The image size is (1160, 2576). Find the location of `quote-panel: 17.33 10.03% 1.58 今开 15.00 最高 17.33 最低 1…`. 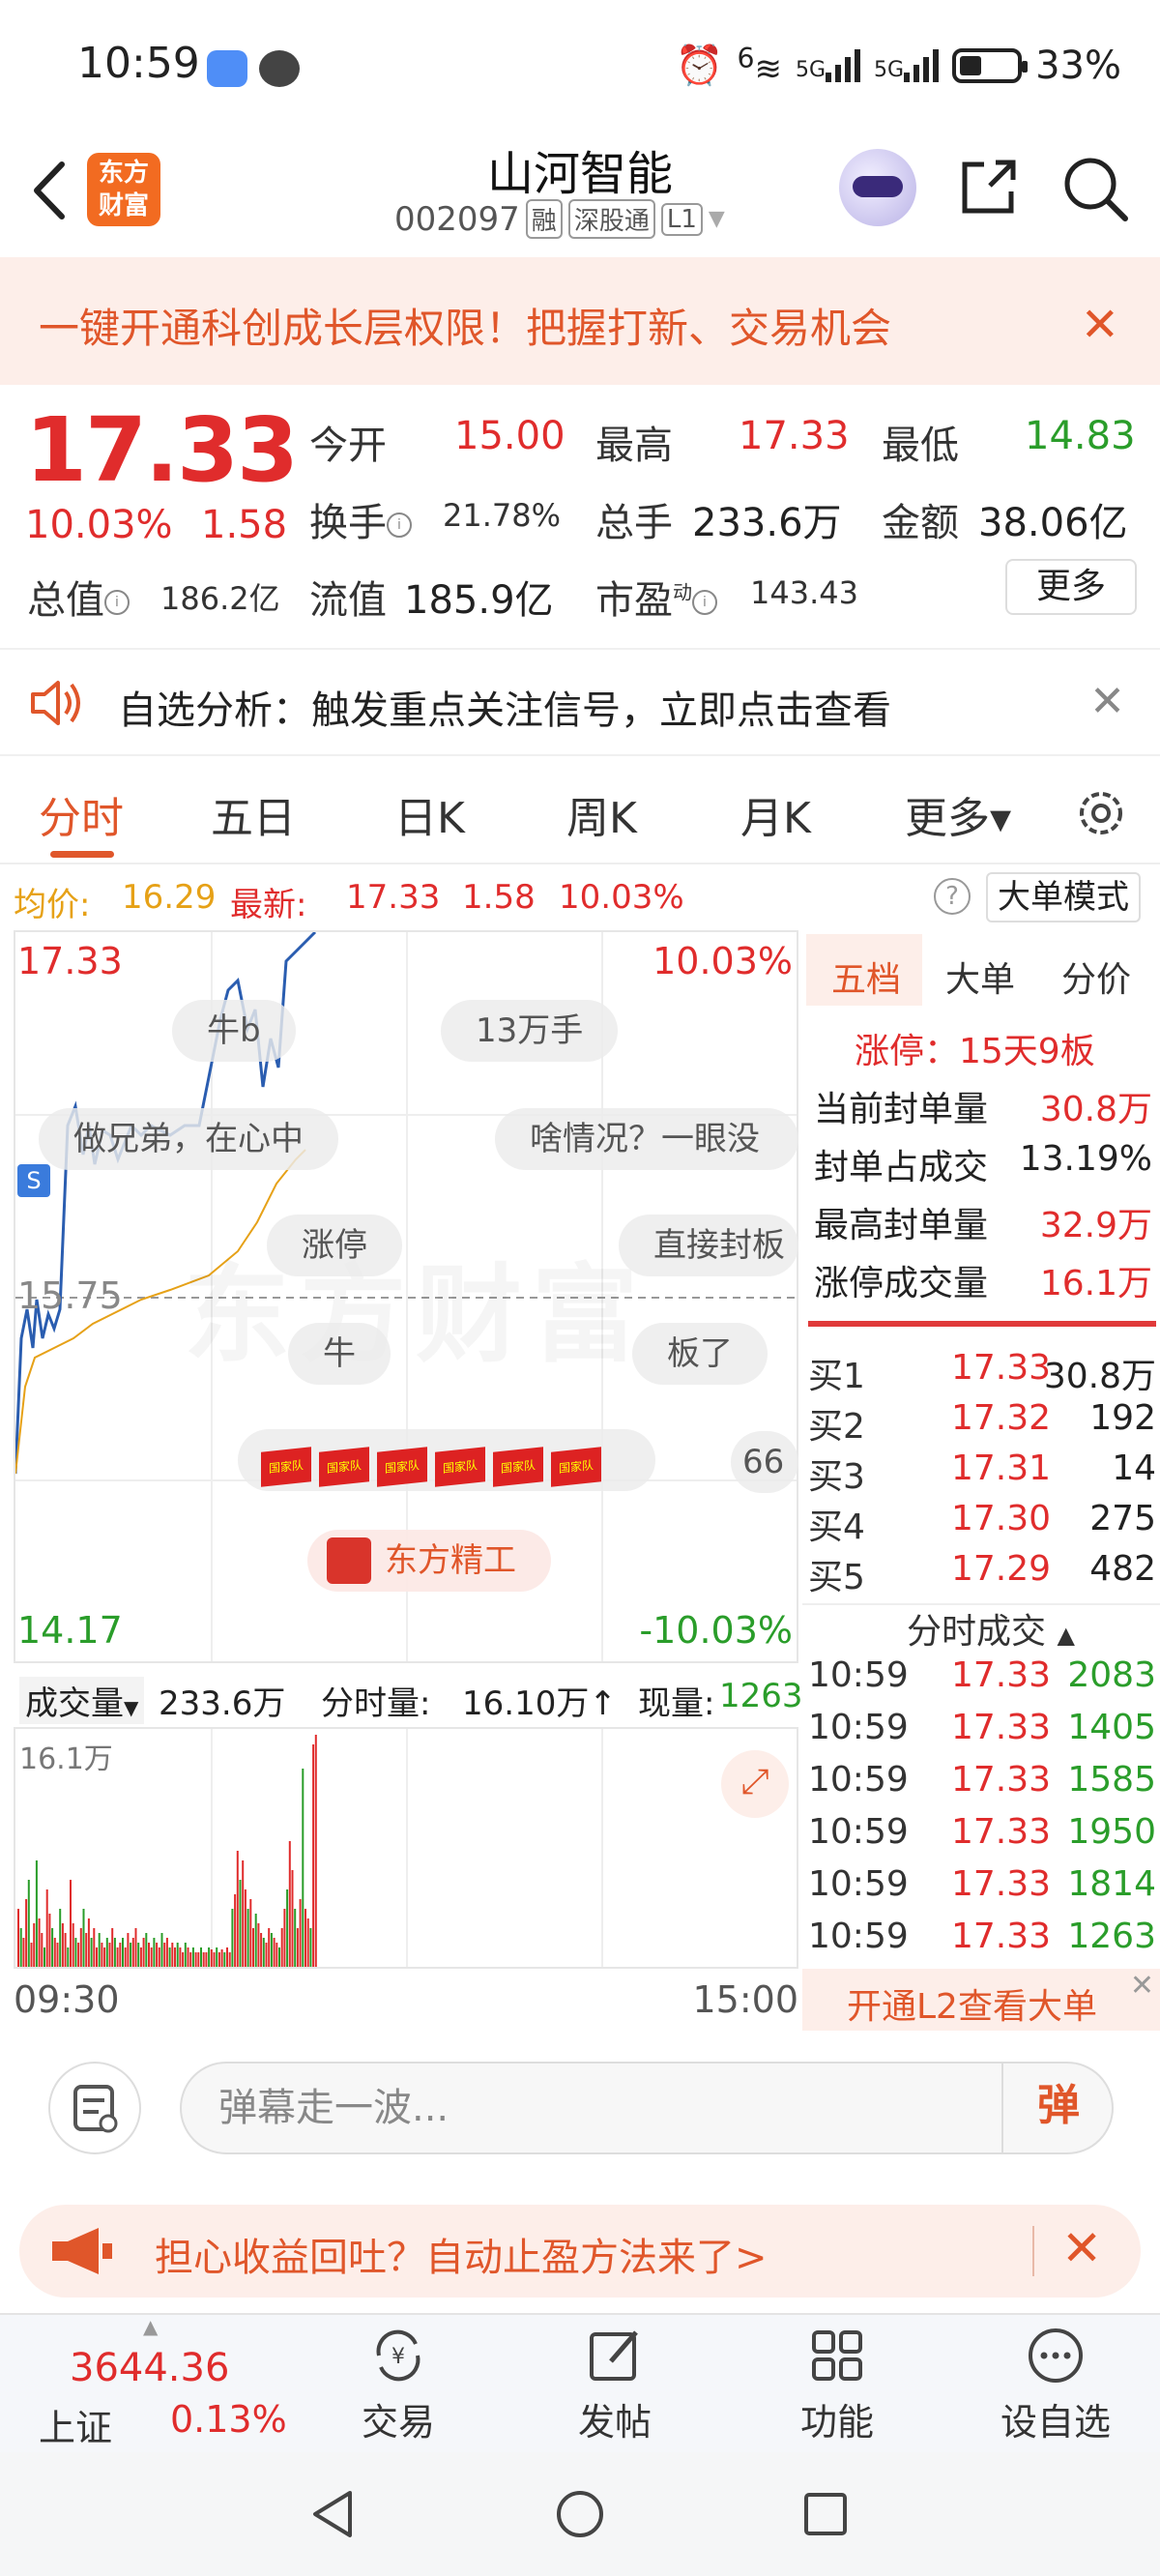

quote-panel: 17.33 10.03% 1.58 今开 15.00 最高 17.33 最低 1… is located at coordinates (580, 516).